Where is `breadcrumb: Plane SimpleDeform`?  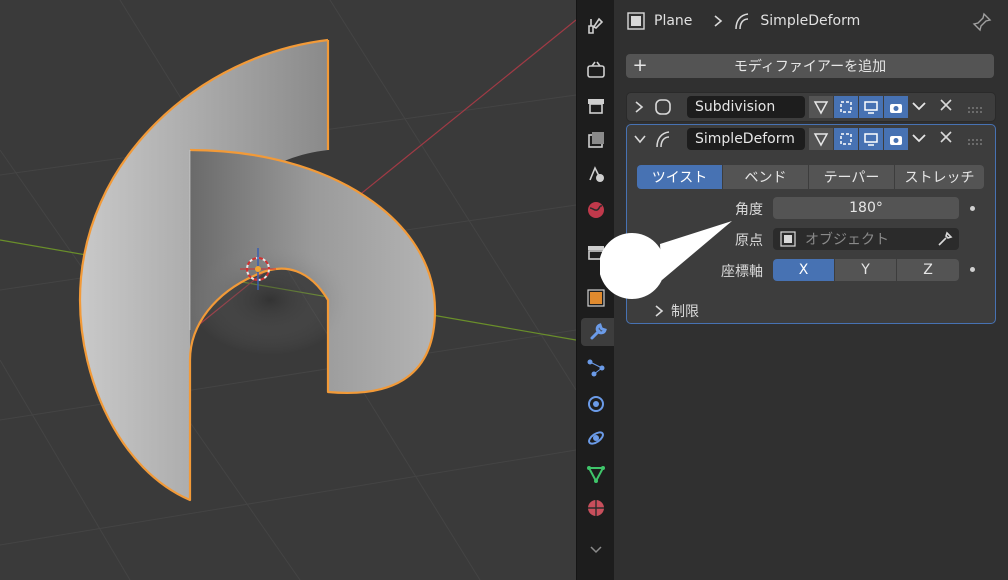
breadcrumb: Plane SimpleDeform is located at coordinates (743, 21).